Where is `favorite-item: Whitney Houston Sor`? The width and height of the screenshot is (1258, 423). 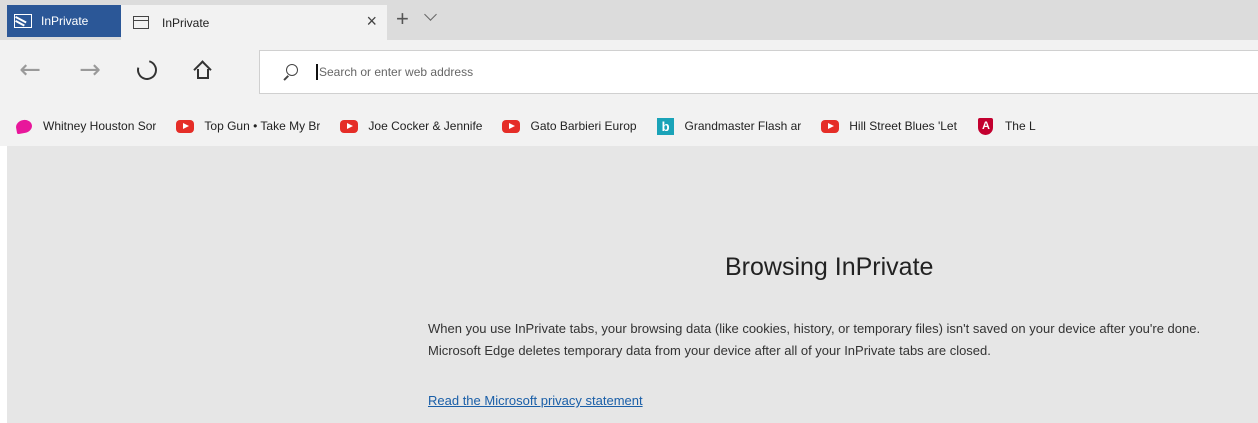 favorite-item: Whitney Houston Sor is located at coordinates (85, 126).